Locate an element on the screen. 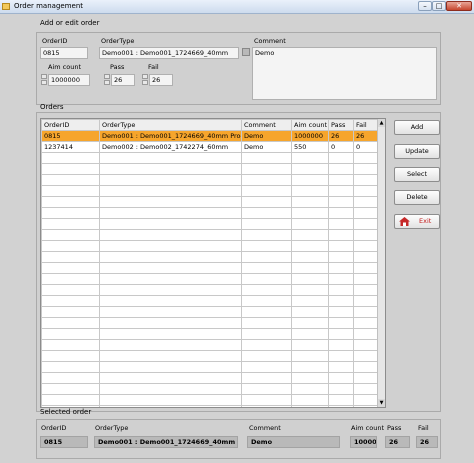 The width and height of the screenshot is (474, 463). fail-stepper is located at coordinates (145, 79).